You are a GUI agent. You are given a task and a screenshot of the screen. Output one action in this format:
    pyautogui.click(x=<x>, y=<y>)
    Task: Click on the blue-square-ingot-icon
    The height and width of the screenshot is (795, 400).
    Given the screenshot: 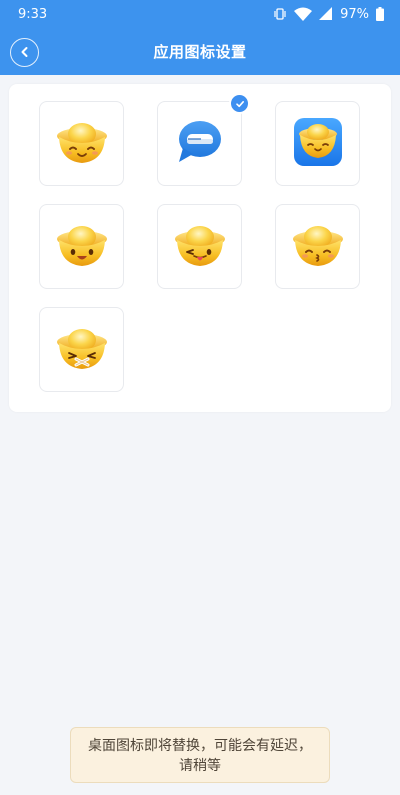 What is the action you would take?
    pyautogui.click(x=317, y=143)
    